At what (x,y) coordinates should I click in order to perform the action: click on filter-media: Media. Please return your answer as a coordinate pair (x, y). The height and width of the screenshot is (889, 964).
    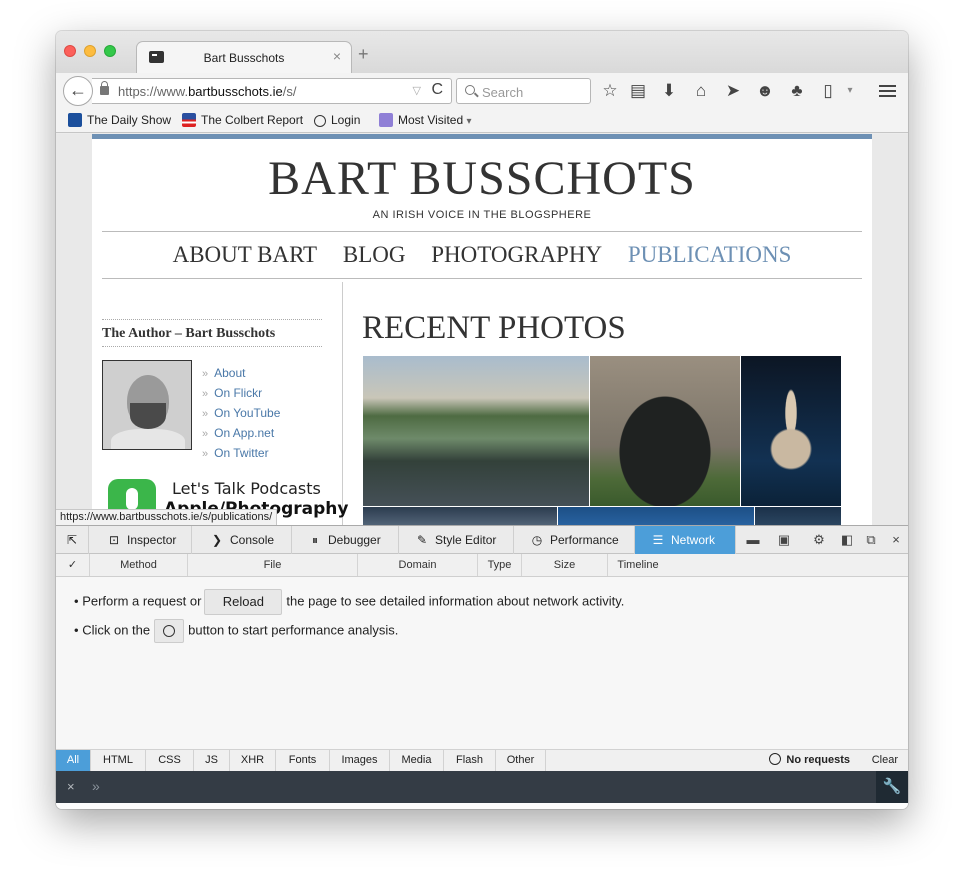
    Looking at the image, I should click on (417, 760).